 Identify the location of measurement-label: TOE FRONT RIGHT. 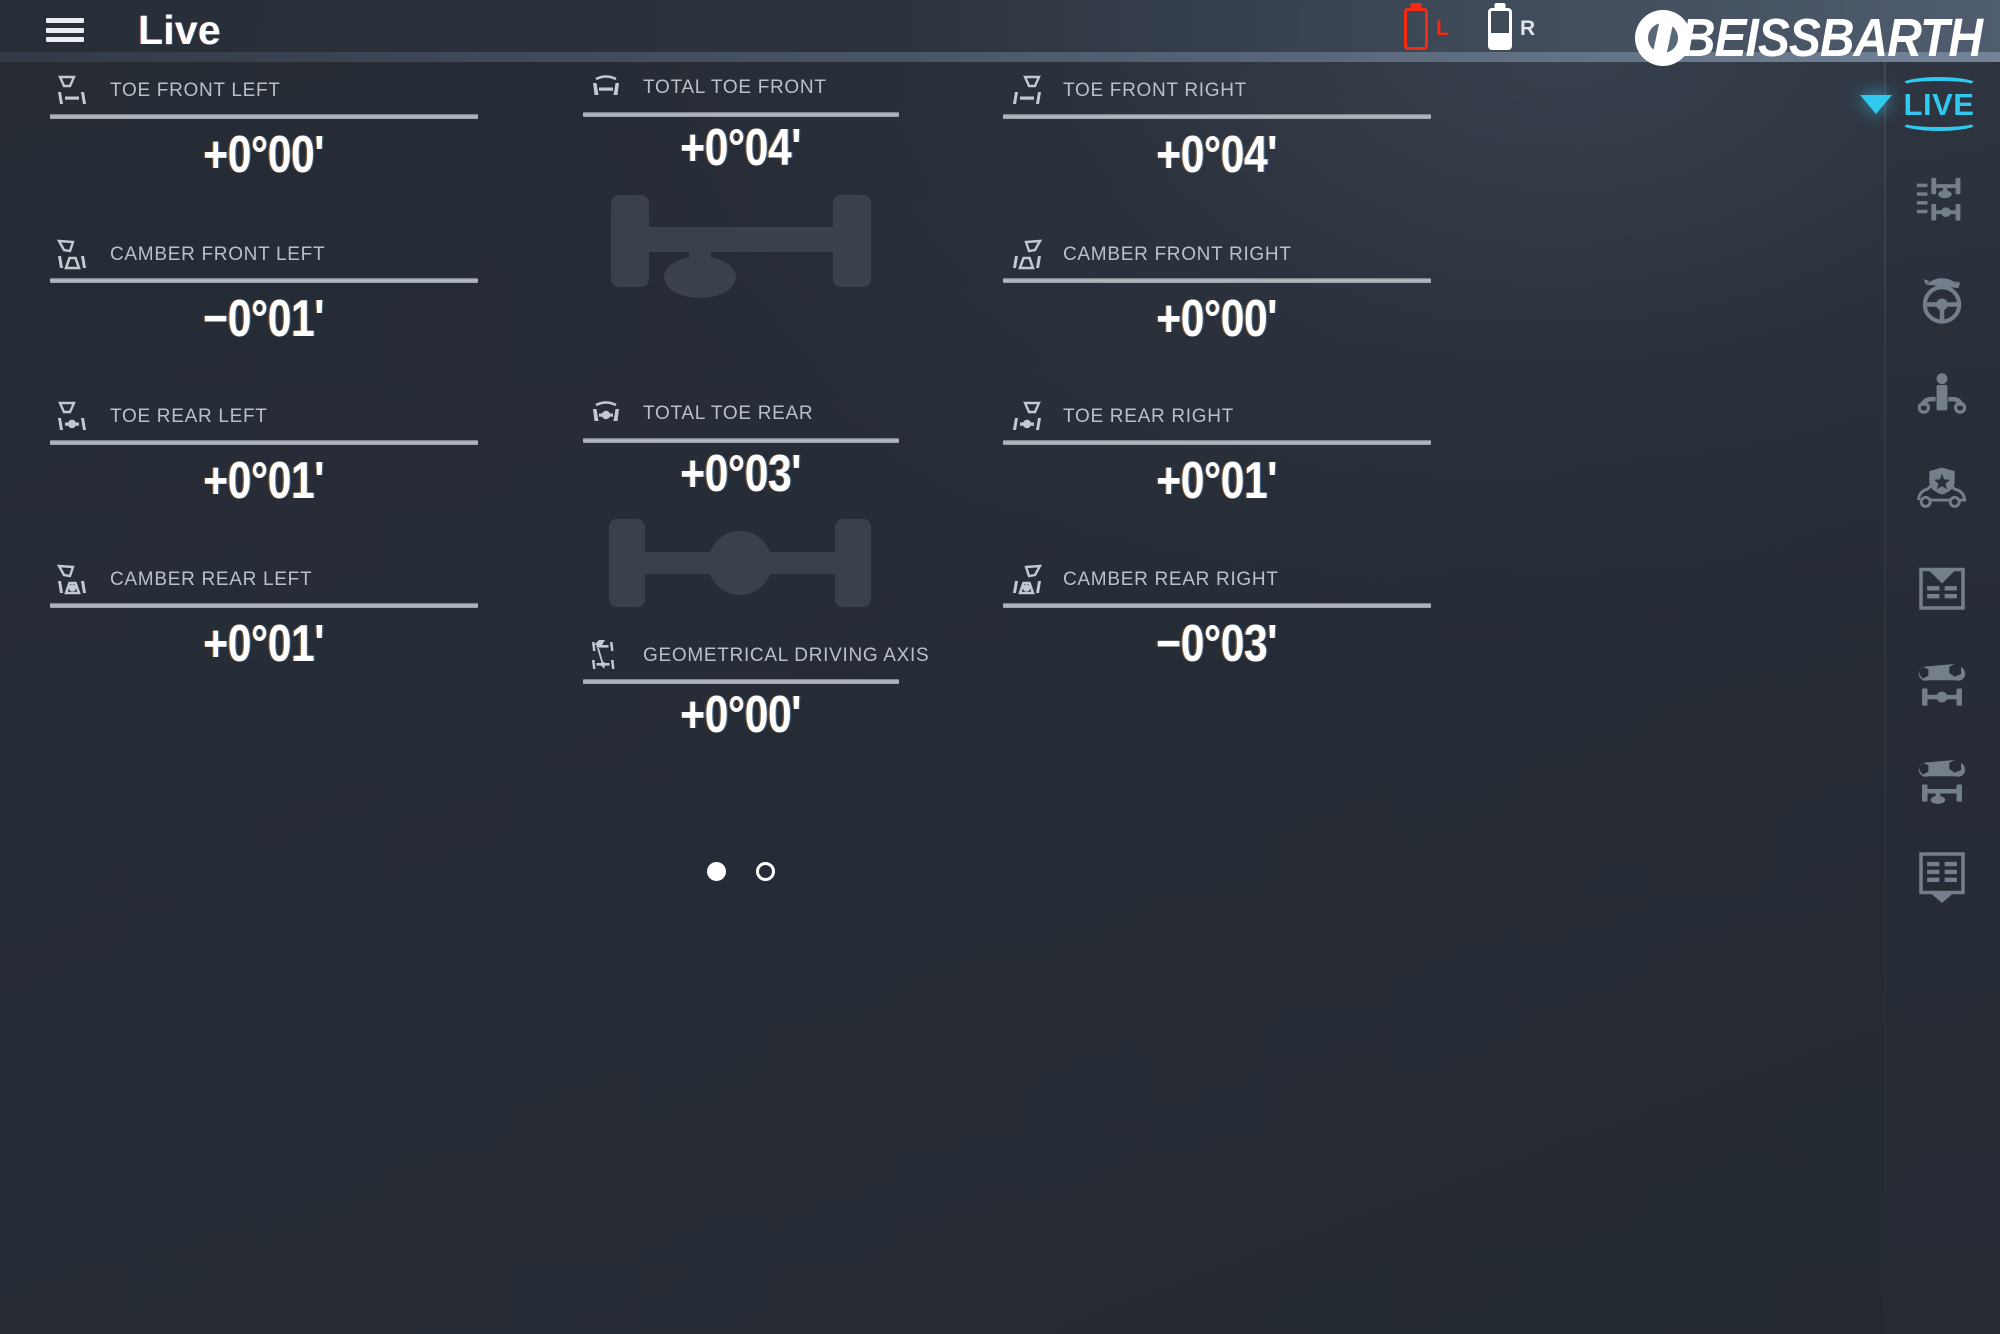
(1155, 90).